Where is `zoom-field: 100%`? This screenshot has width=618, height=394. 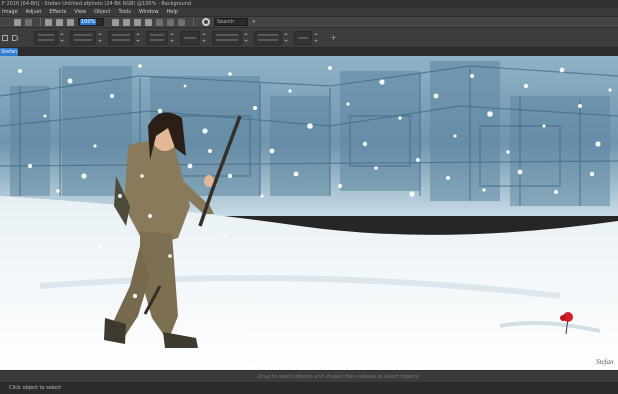
zoom-field: 100% is located at coordinates (91, 22).